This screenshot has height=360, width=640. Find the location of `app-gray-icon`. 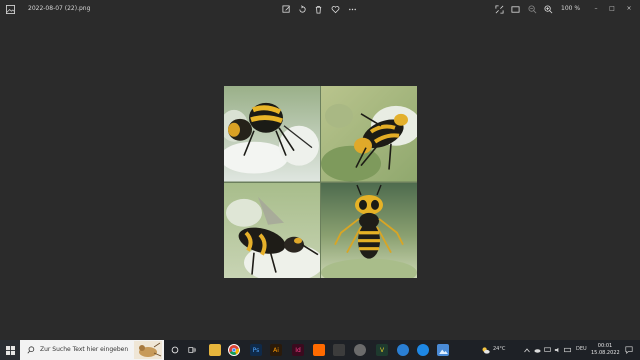

app-gray-icon is located at coordinates (360, 350).